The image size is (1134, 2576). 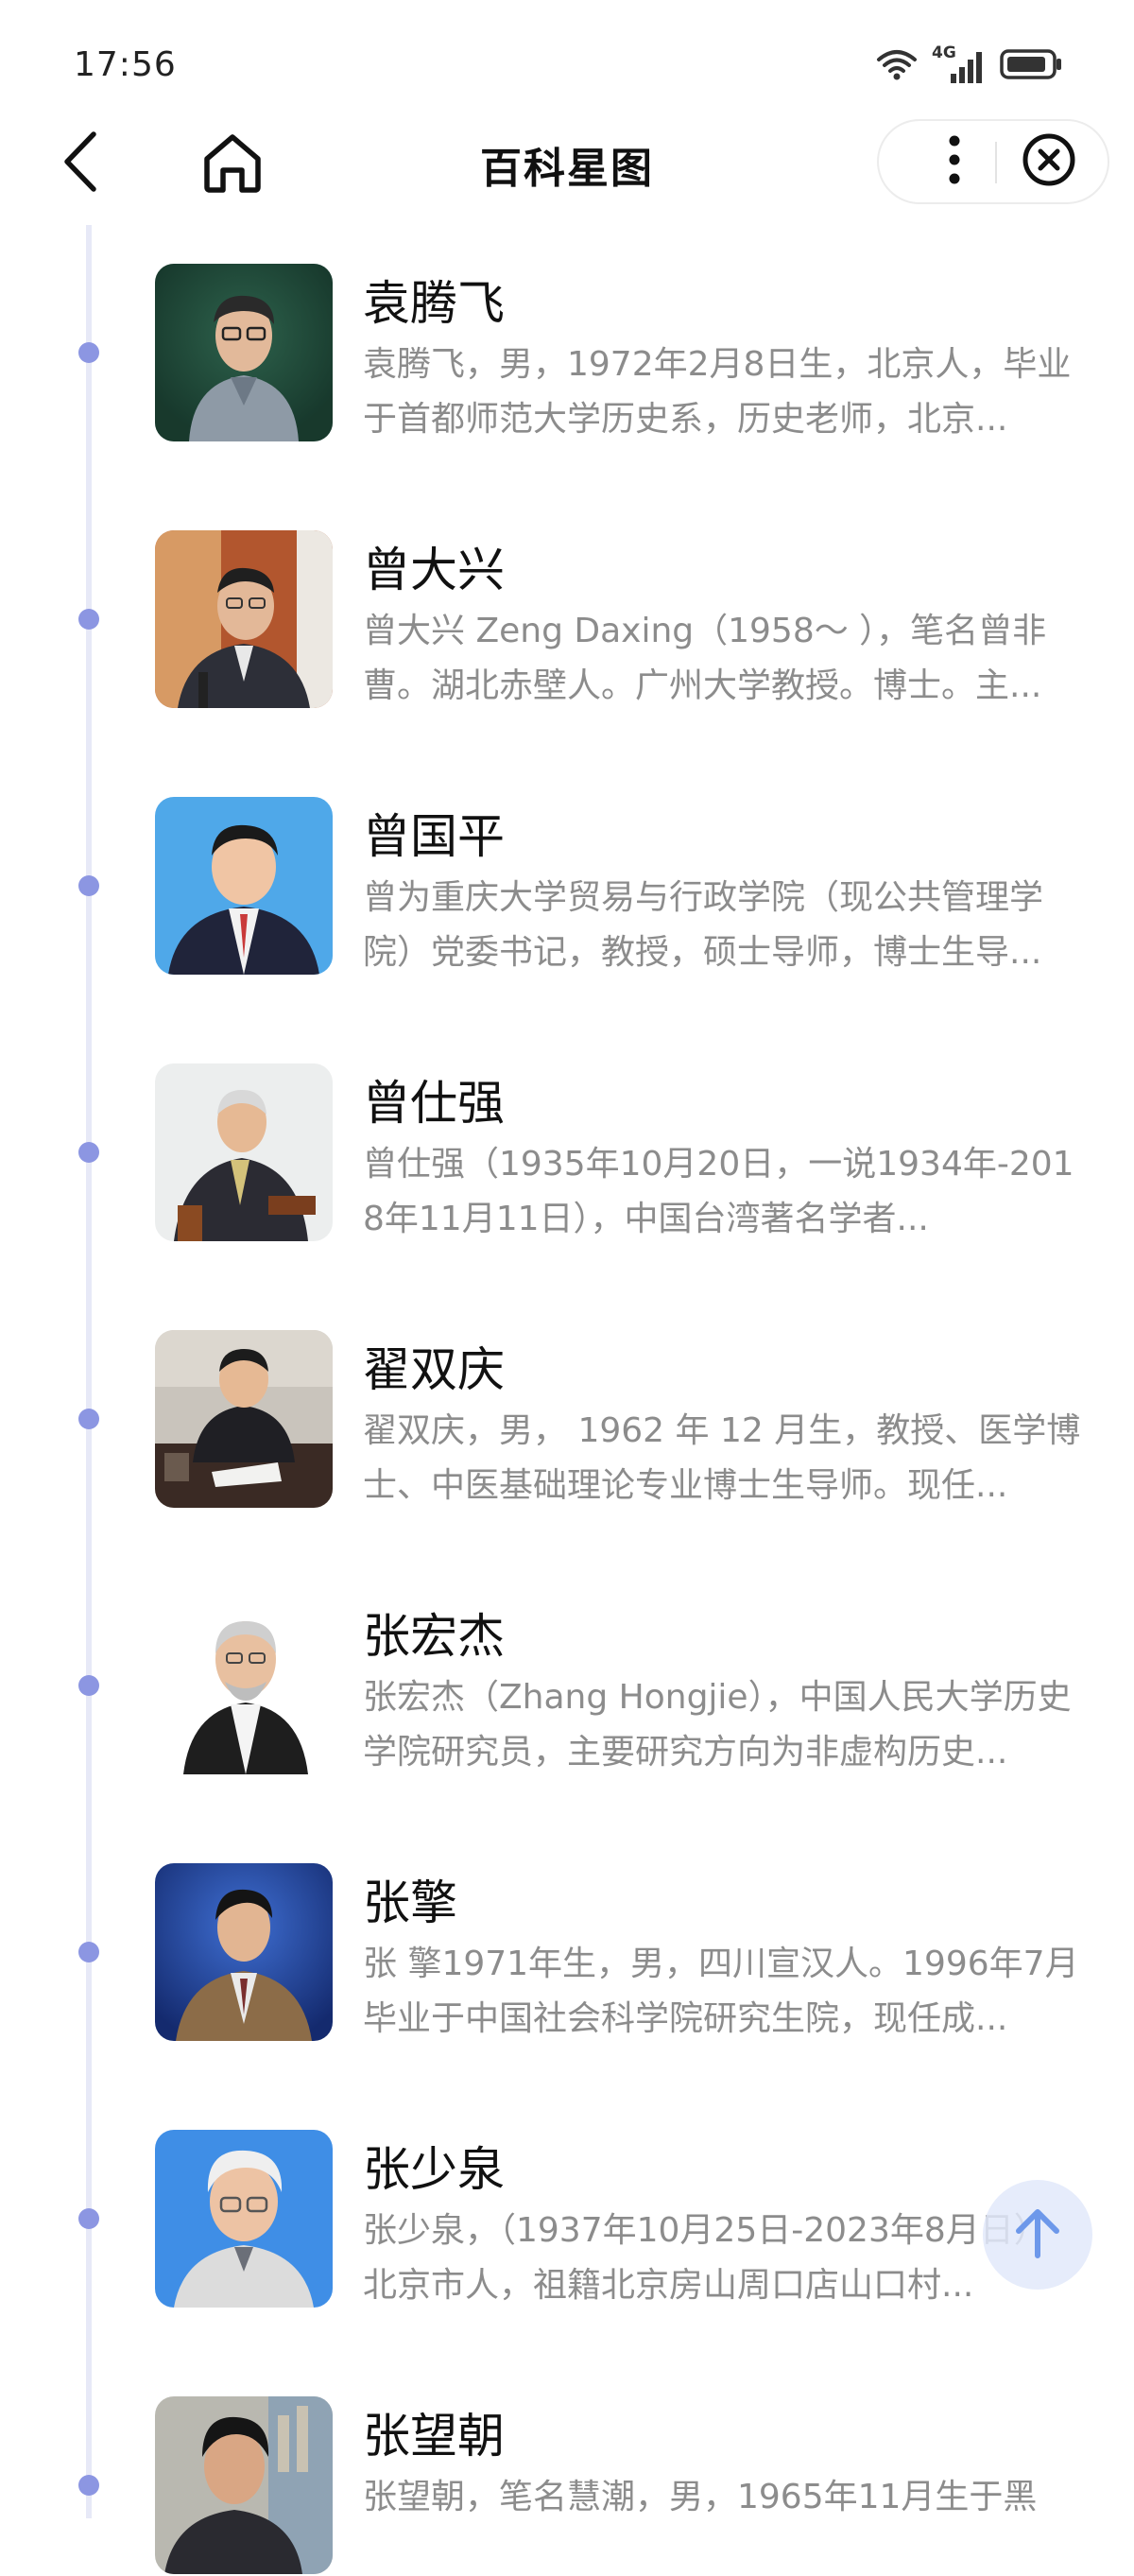 I want to click on person-name: 张擎, so click(x=410, y=1903).